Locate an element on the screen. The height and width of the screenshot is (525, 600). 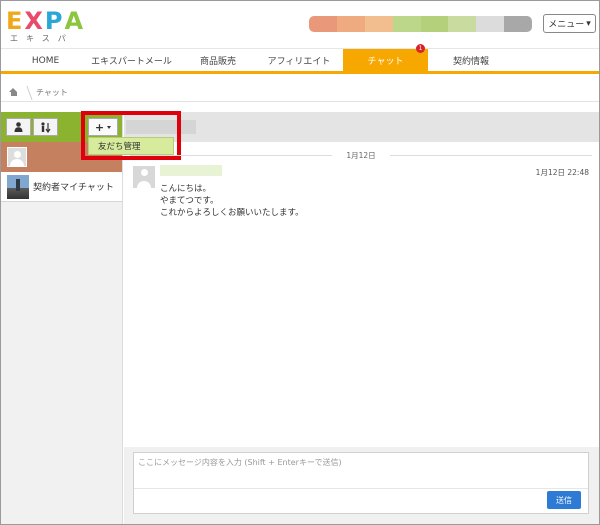
nav-home: HOME is located at coordinates (45, 60).